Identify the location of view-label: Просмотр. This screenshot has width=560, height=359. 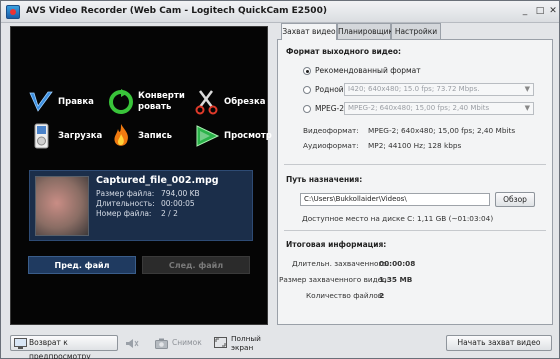
(248, 136).